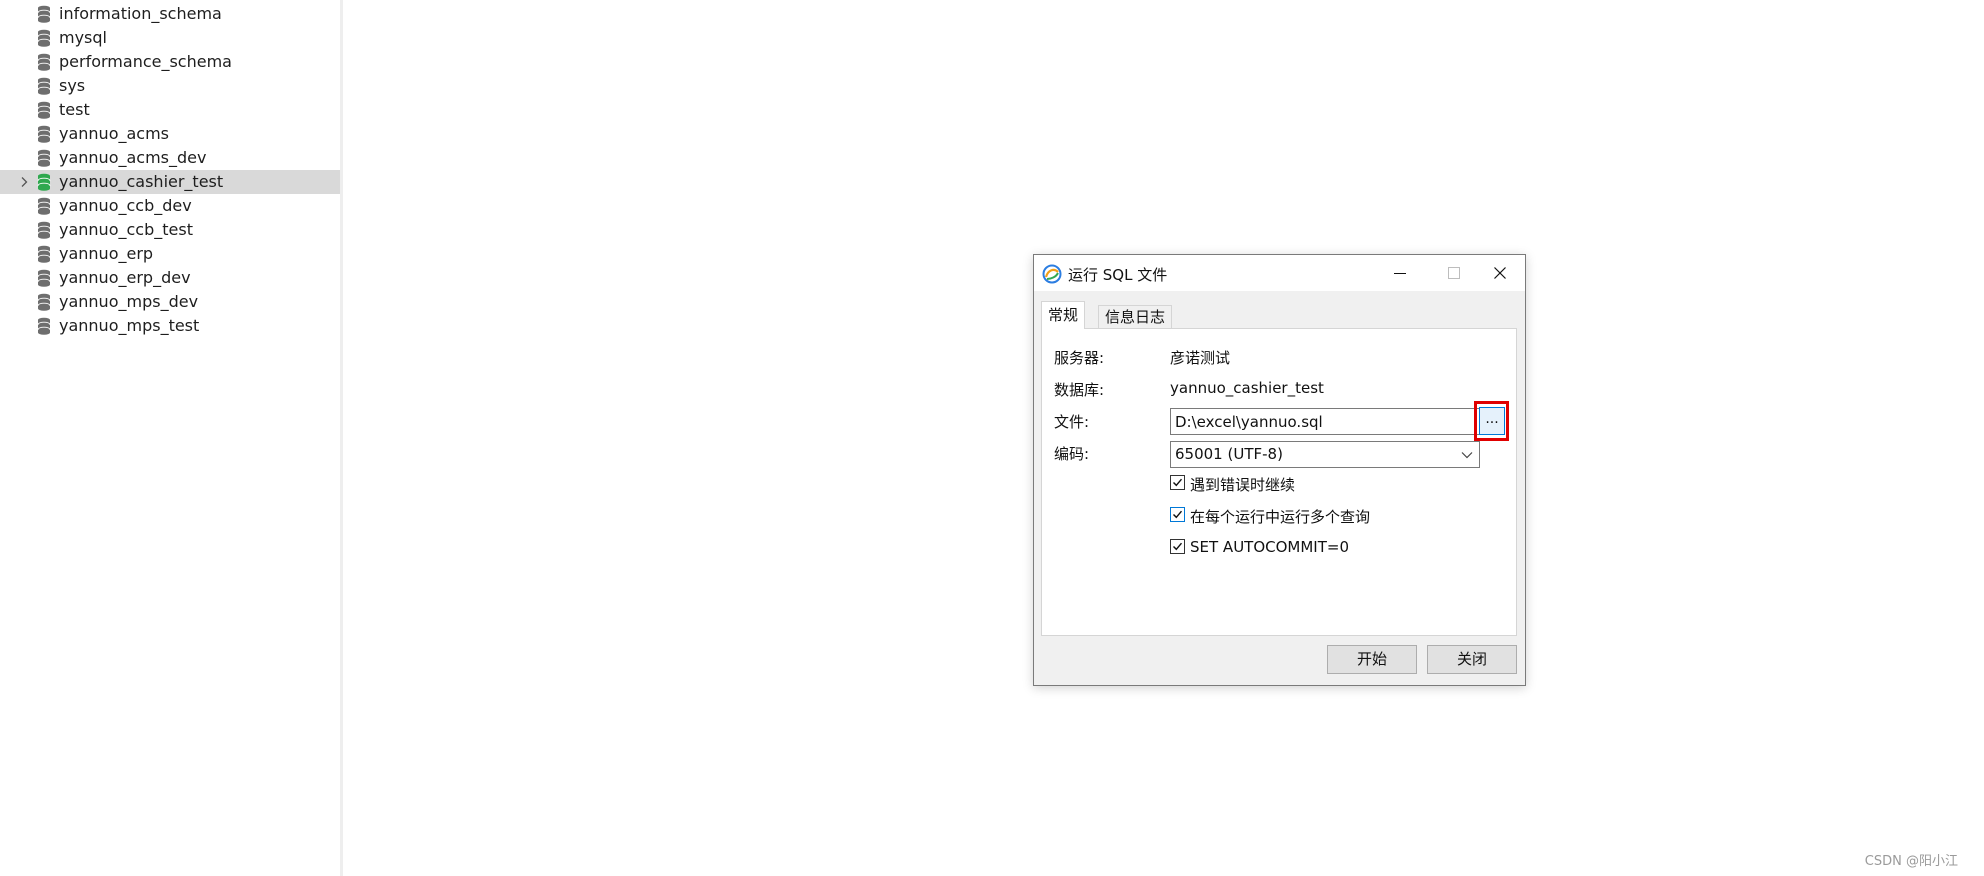  I want to click on tree-item-label: yannuo_acms_dev, so click(133, 157).